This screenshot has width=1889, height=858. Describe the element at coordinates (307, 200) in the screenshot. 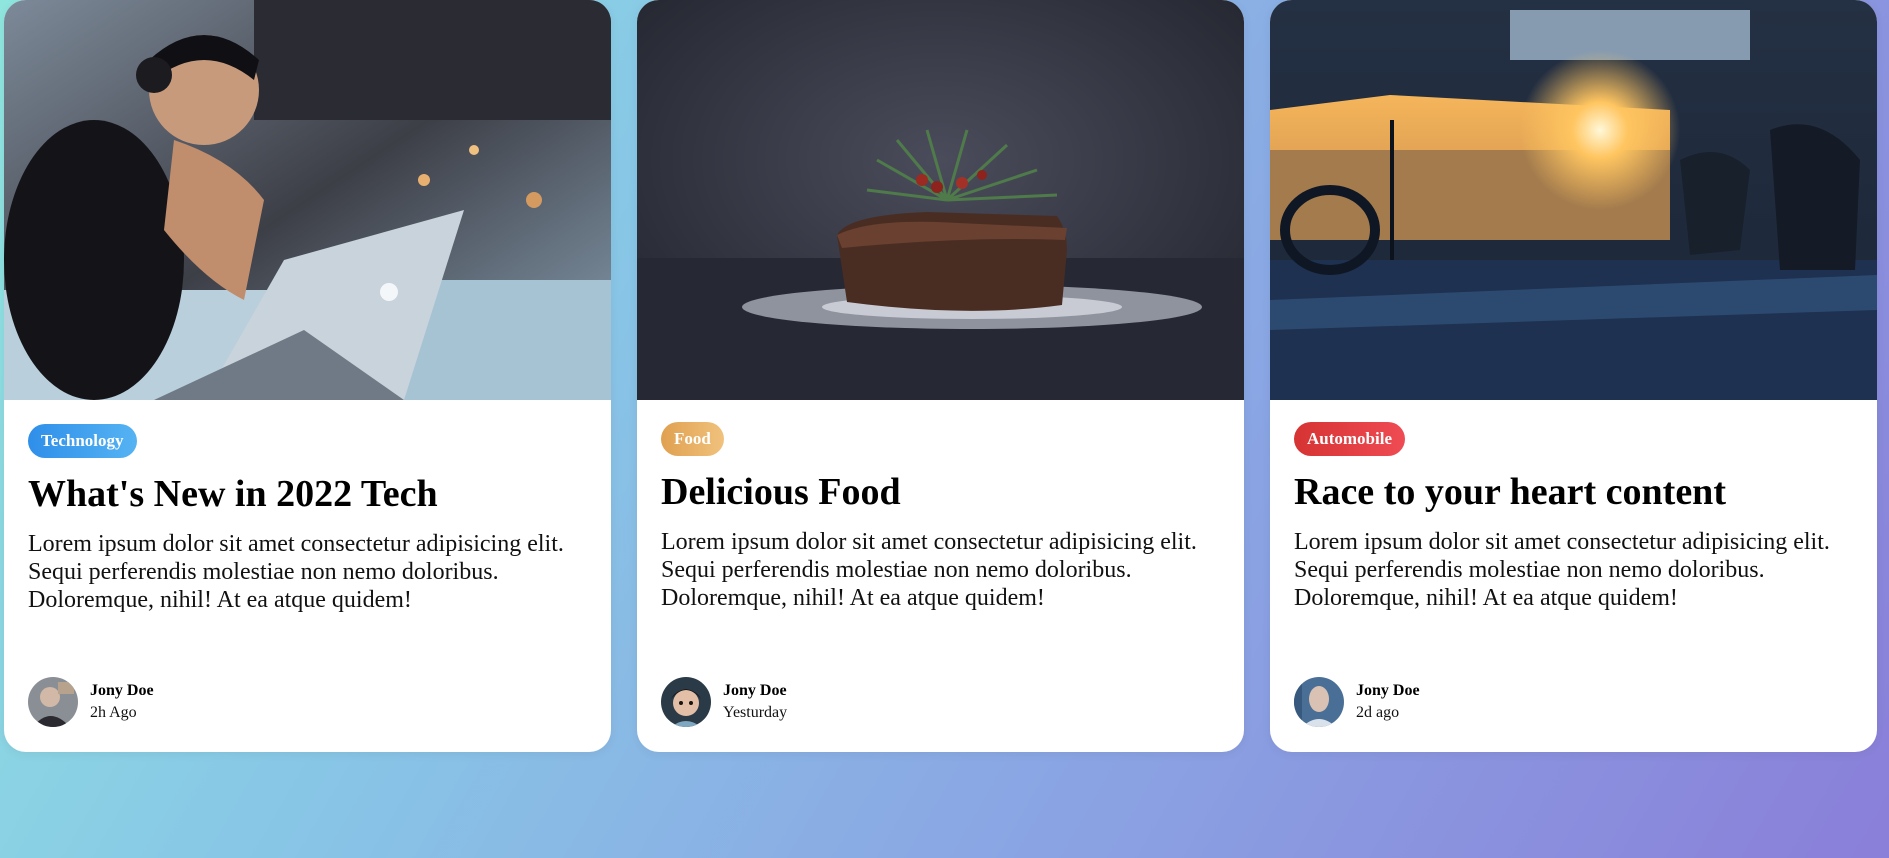

I see `card-image-person-laptop` at that location.